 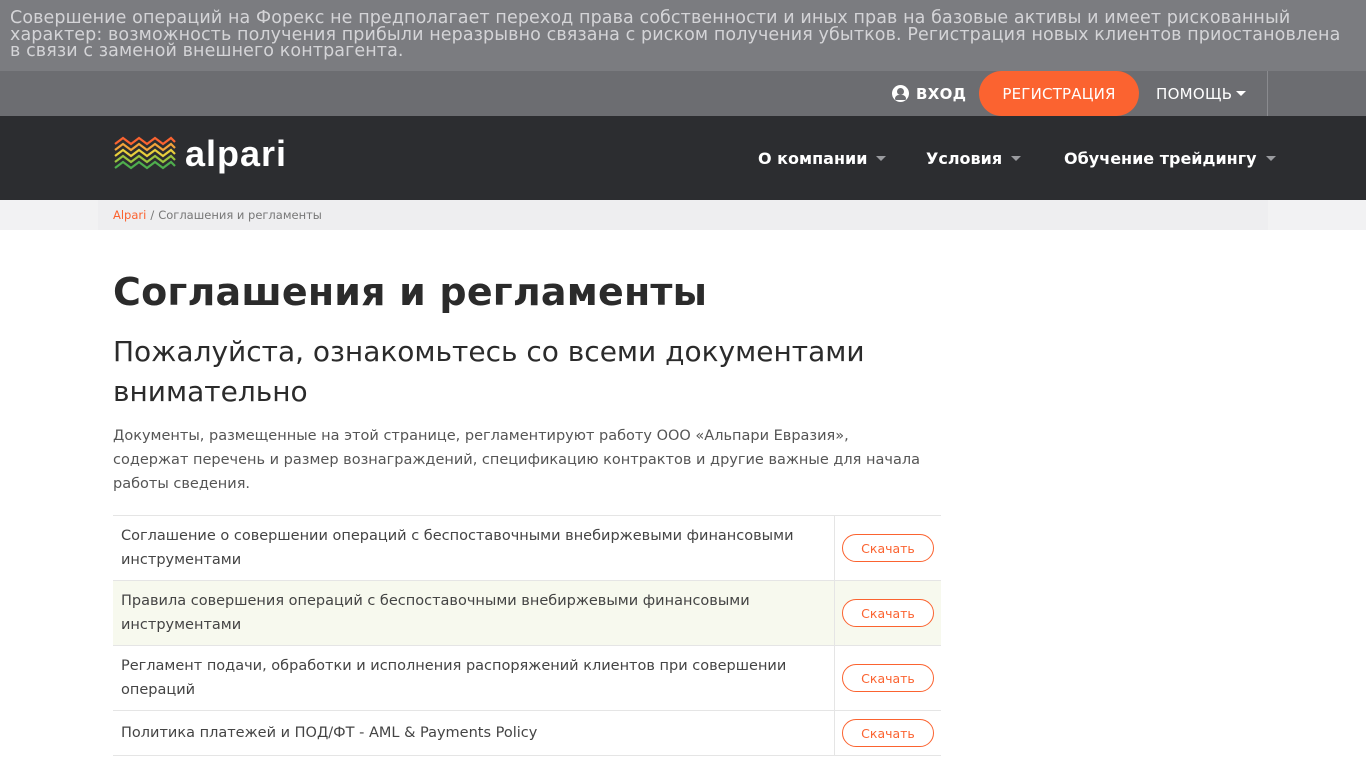 What do you see at coordinates (1160, 158) in the screenshot?
I see `nav-item-label: Обучение трейдингу` at bounding box center [1160, 158].